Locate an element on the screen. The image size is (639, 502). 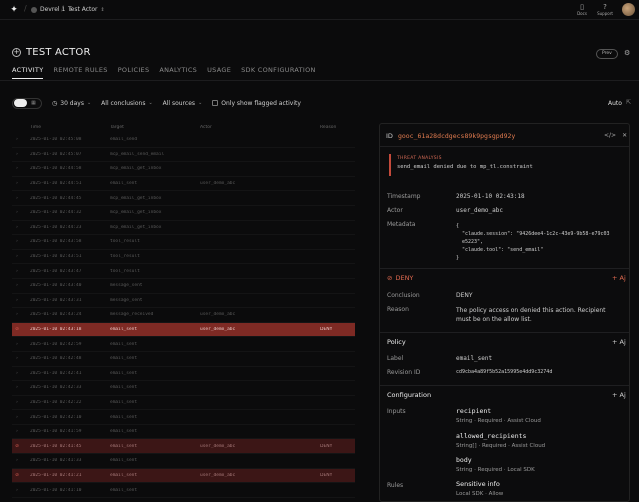
row-time: 2025-01-10 02:41:59 is located at coordinates (56, 432).